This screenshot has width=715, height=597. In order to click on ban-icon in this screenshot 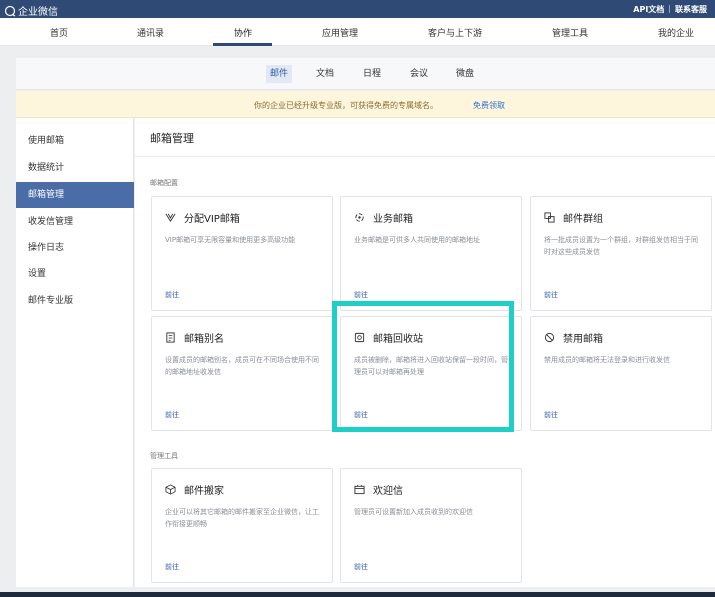, I will do `click(549, 337)`.